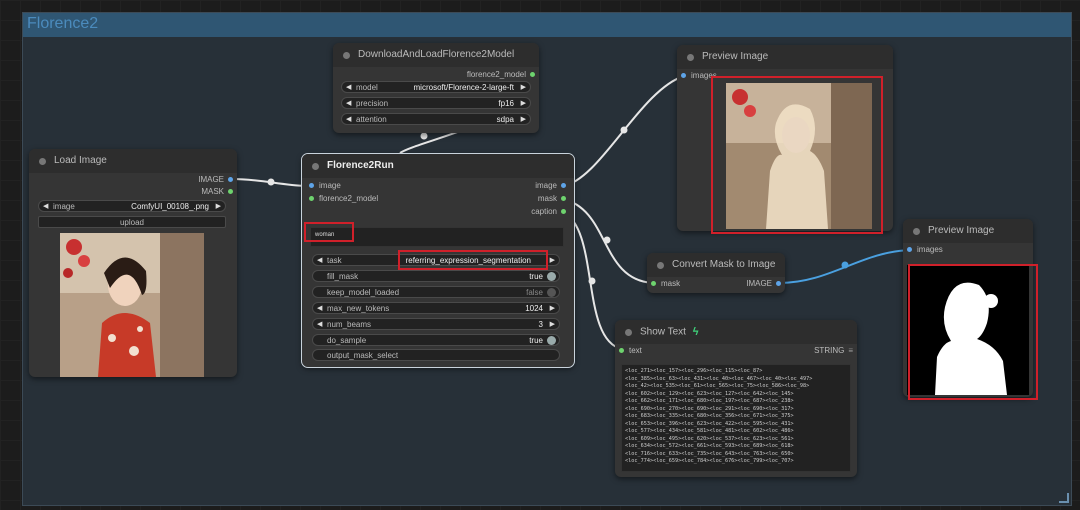  I want to click on group-header, so click(547, 25).